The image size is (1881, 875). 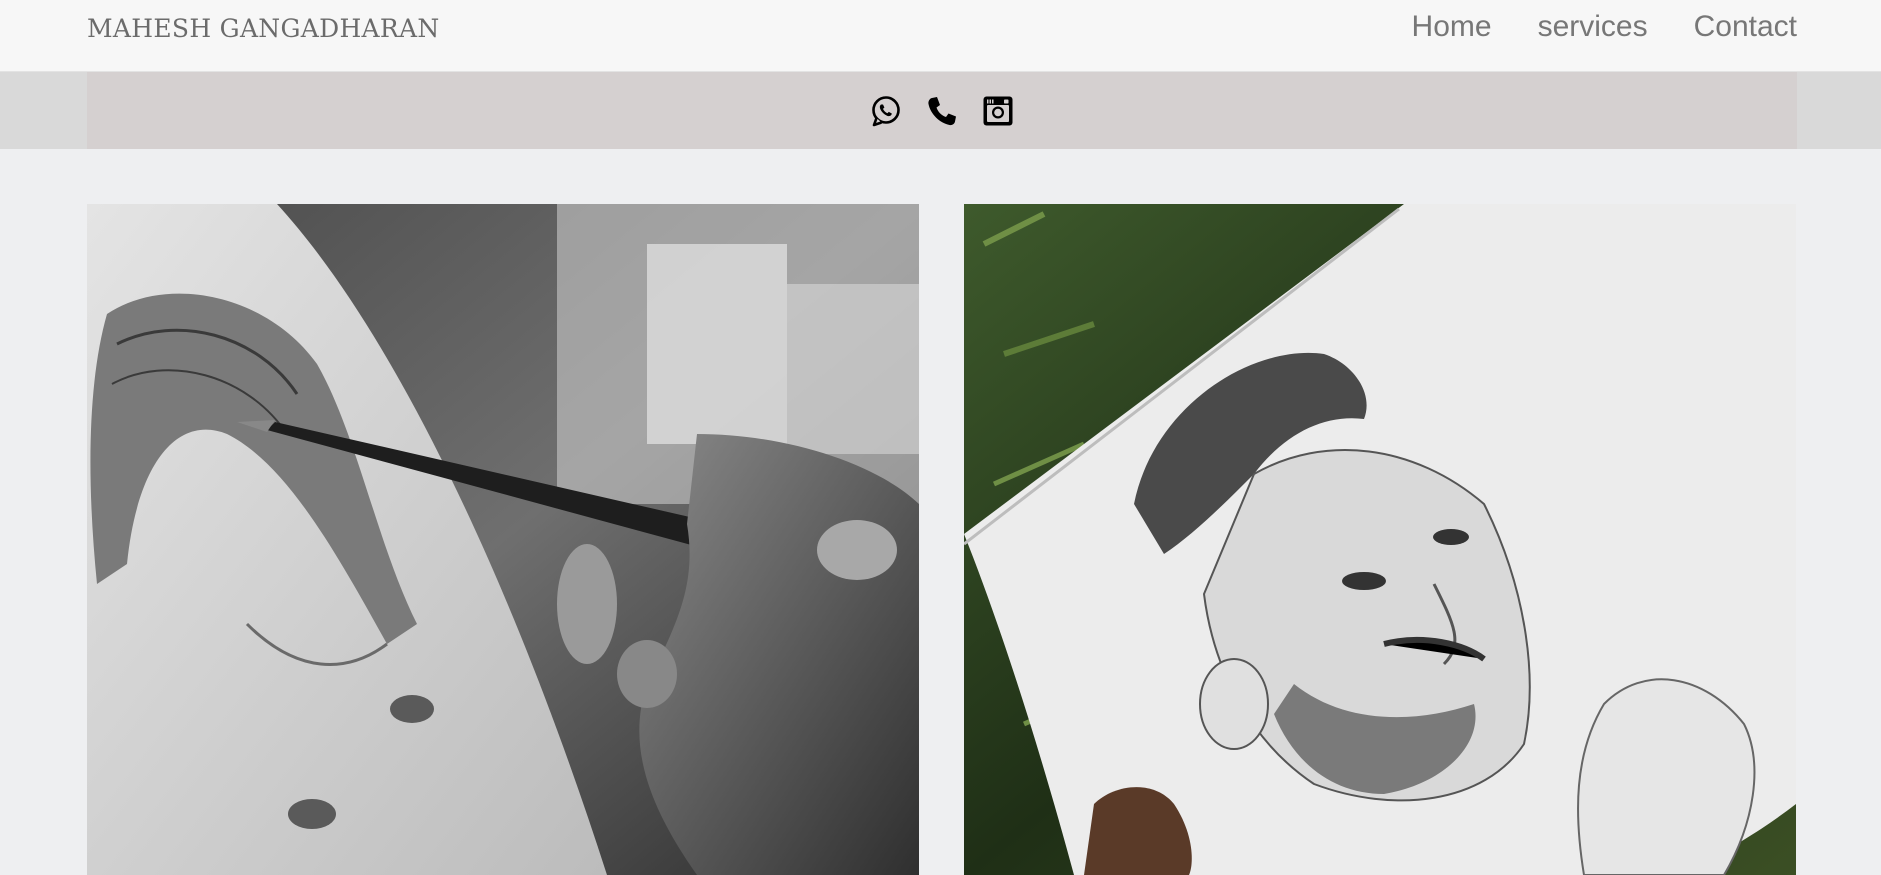 I want to click on instagram-icon, so click(x=998, y=111).